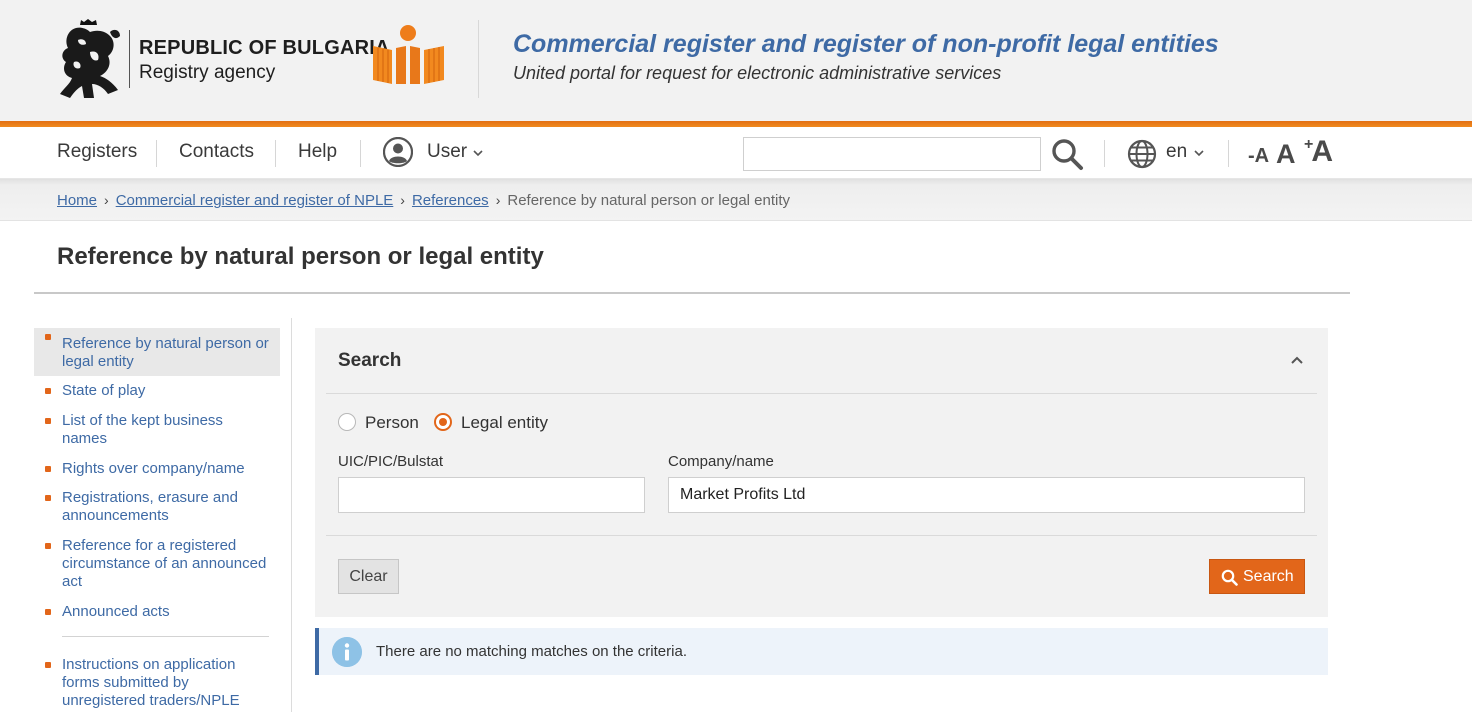  What do you see at coordinates (157, 430) in the screenshot?
I see `sidebar-item-business-names: List of the kept business names` at bounding box center [157, 430].